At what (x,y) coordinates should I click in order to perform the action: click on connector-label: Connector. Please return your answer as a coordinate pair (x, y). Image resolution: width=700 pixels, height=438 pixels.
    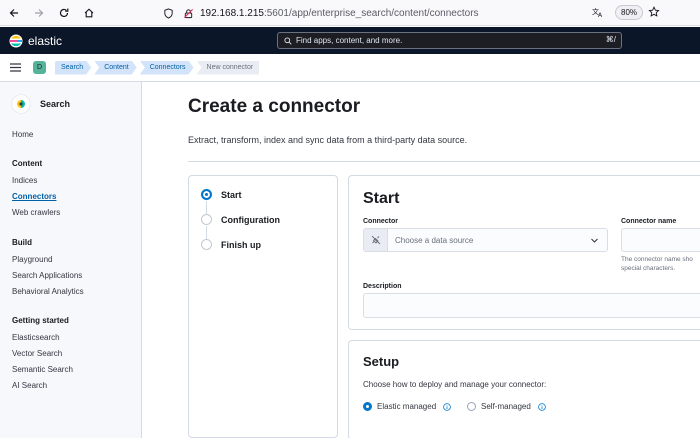
    Looking at the image, I should click on (380, 221).